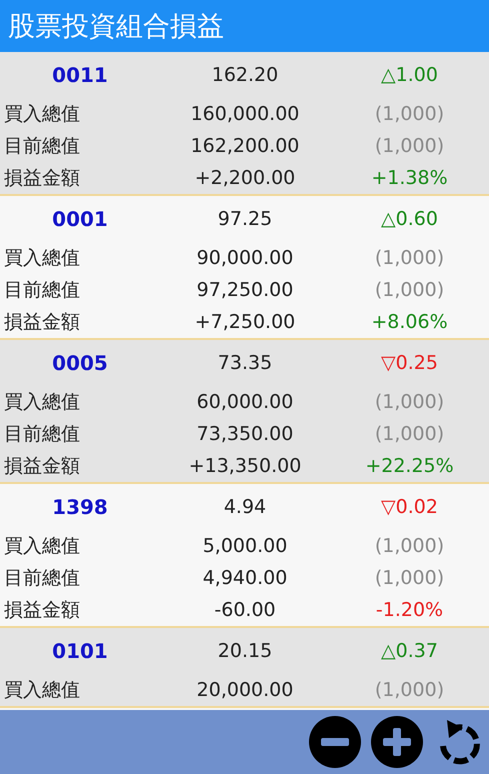 The image size is (489, 774). What do you see at coordinates (409, 322) in the screenshot?
I see `percent-change: +8.06%` at bounding box center [409, 322].